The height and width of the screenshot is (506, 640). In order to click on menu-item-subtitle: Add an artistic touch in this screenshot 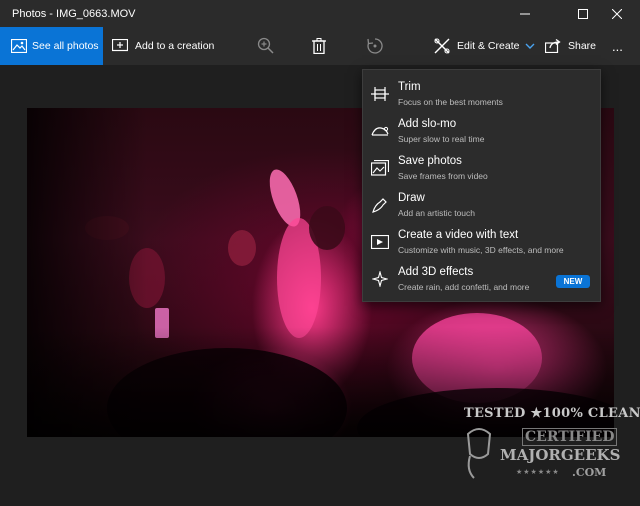, I will do `click(437, 213)`.